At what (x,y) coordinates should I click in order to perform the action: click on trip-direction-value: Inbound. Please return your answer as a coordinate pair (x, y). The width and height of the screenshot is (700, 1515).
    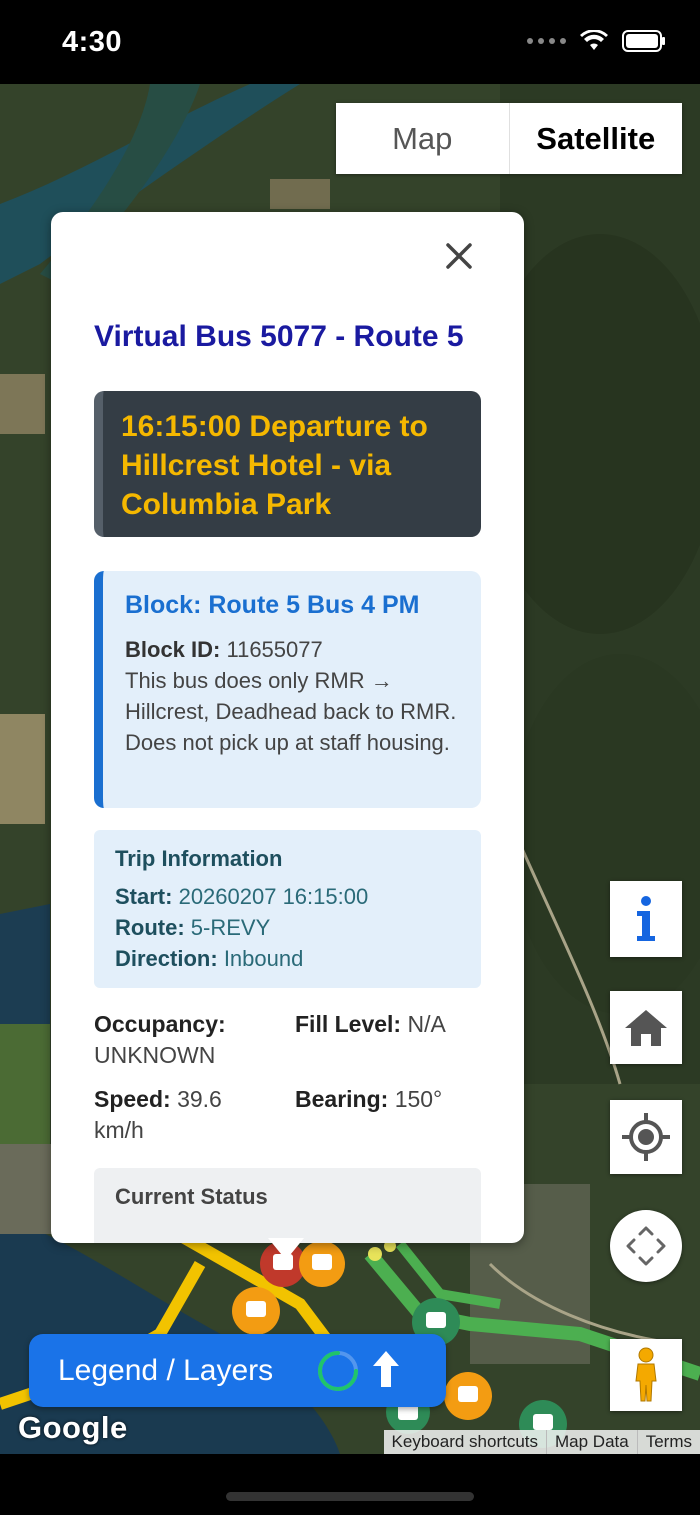
    Looking at the image, I should click on (263, 958).